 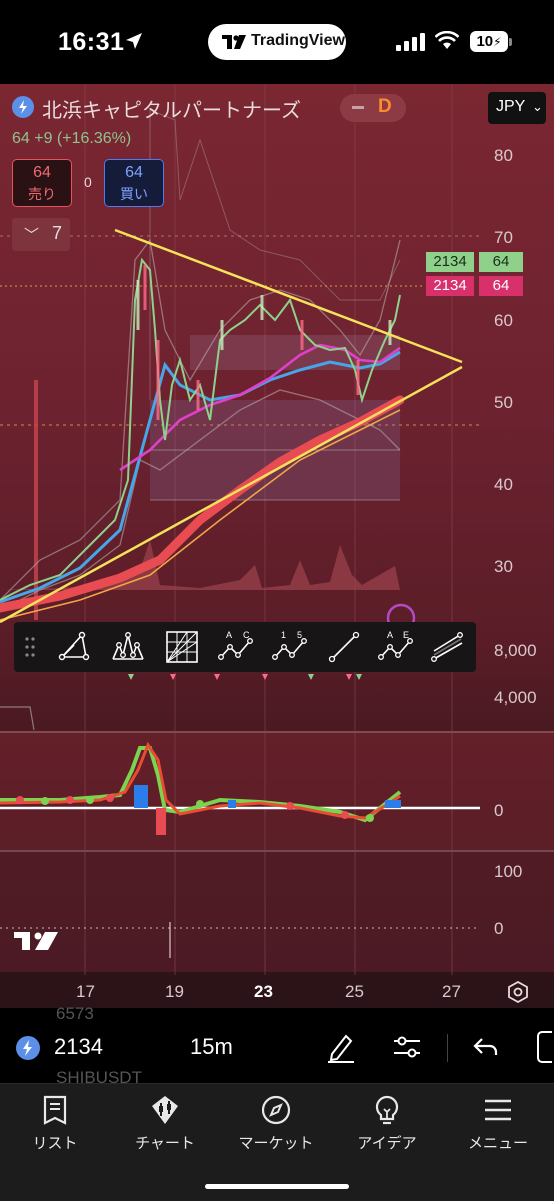 What do you see at coordinates (498, 1110) in the screenshot?
I see `menu-icon` at bounding box center [498, 1110].